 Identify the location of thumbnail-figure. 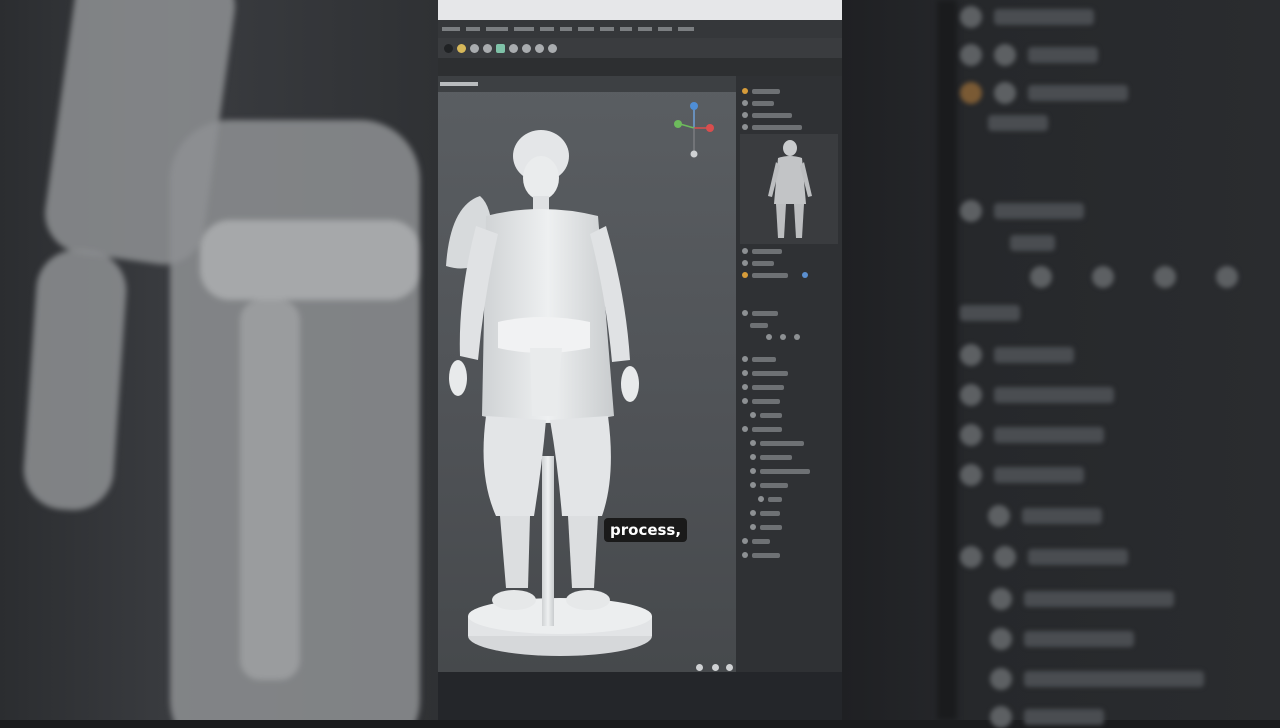
(790, 189).